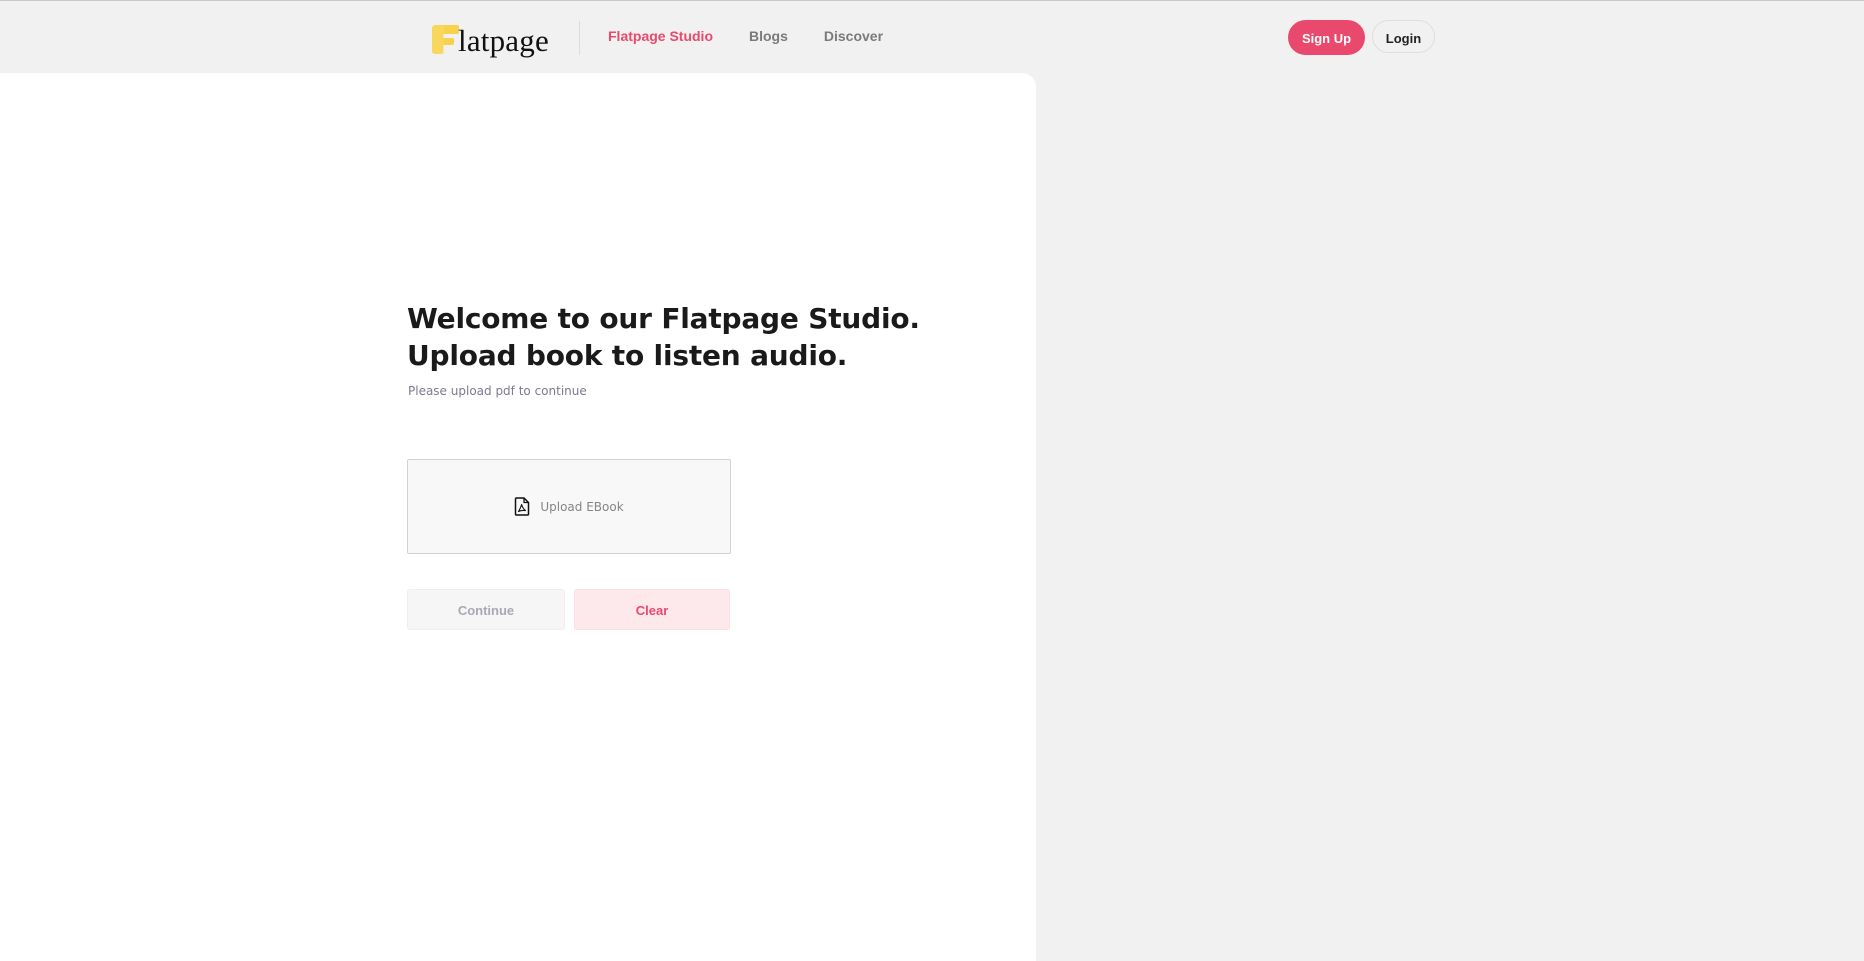  What do you see at coordinates (853, 36) in the screenshot?
I see `nav-link-discover: Discover` at bounding box center [853, 36].